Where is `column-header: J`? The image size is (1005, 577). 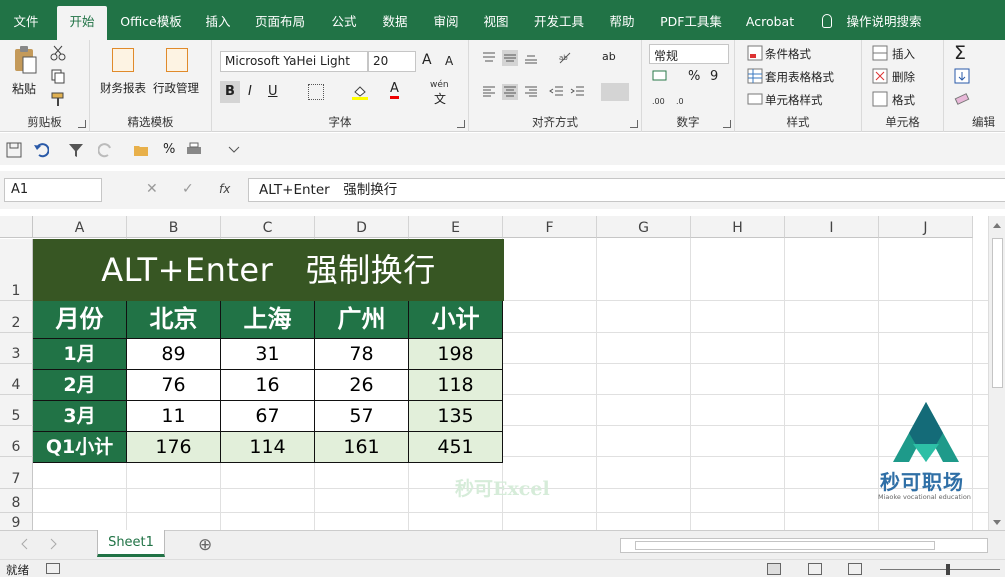
column-header: J is located at coordinates (926, 227).